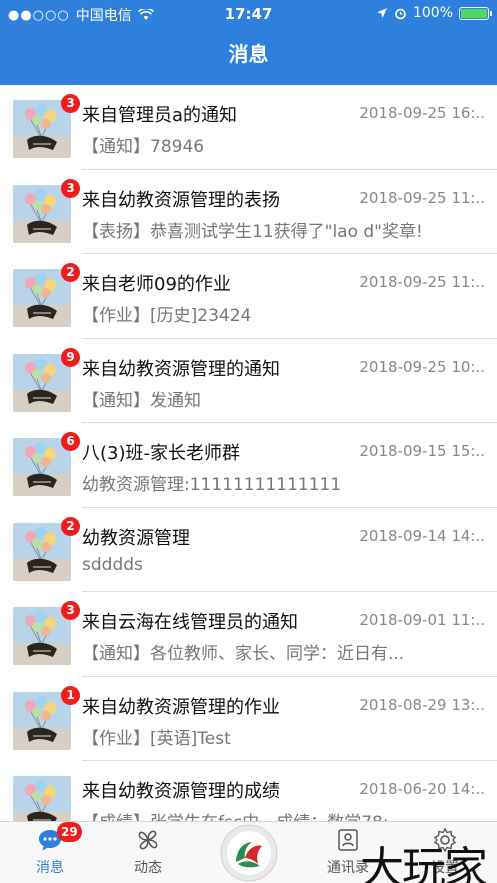 This screenshot has height=883, width=497. What do you see at coordinates (381, 13) in the screenshot?
I see `location-arrow-icon` at bounding box center [381, 13].